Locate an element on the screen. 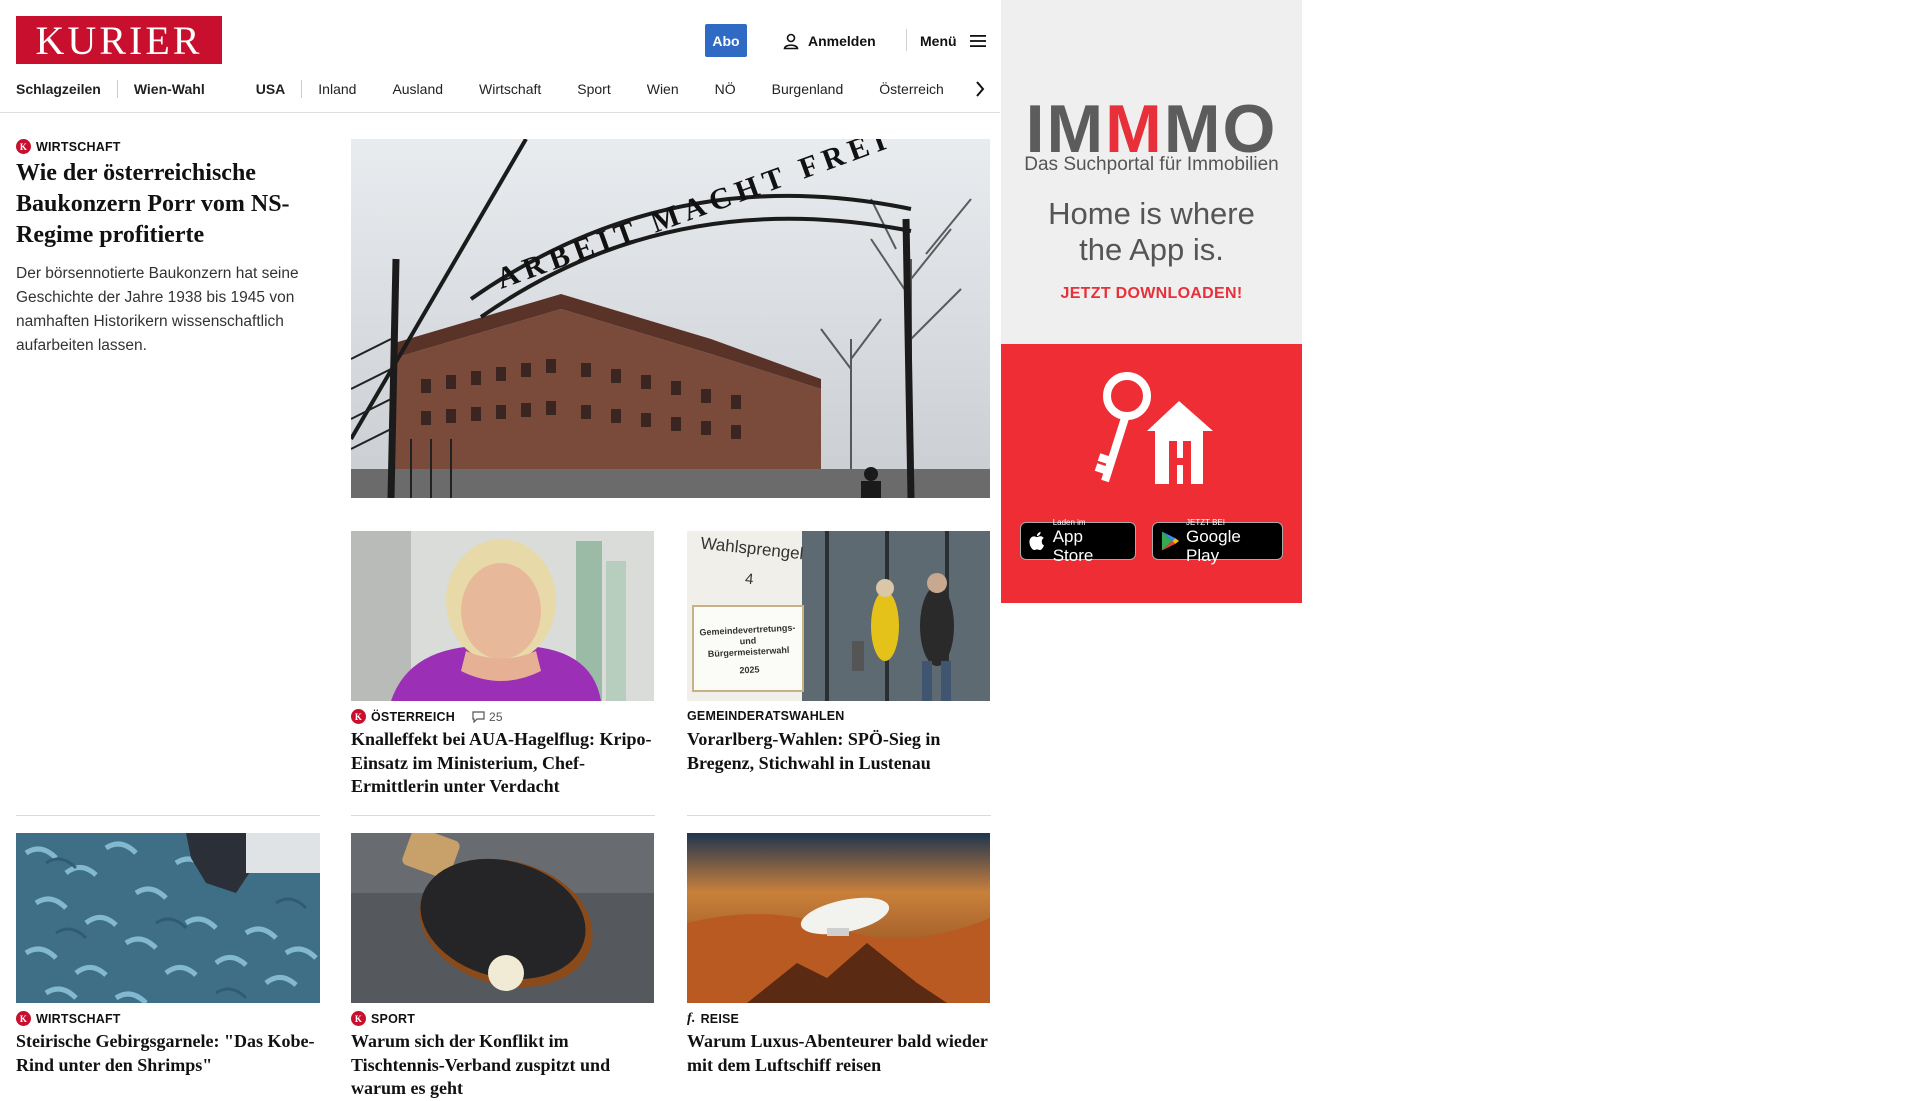 Image resolution: width=1920 pixels, height=1101 pixels. ad-download-cta: JETZT DOWNLOADEN! is located at coordinates (1151, 294).